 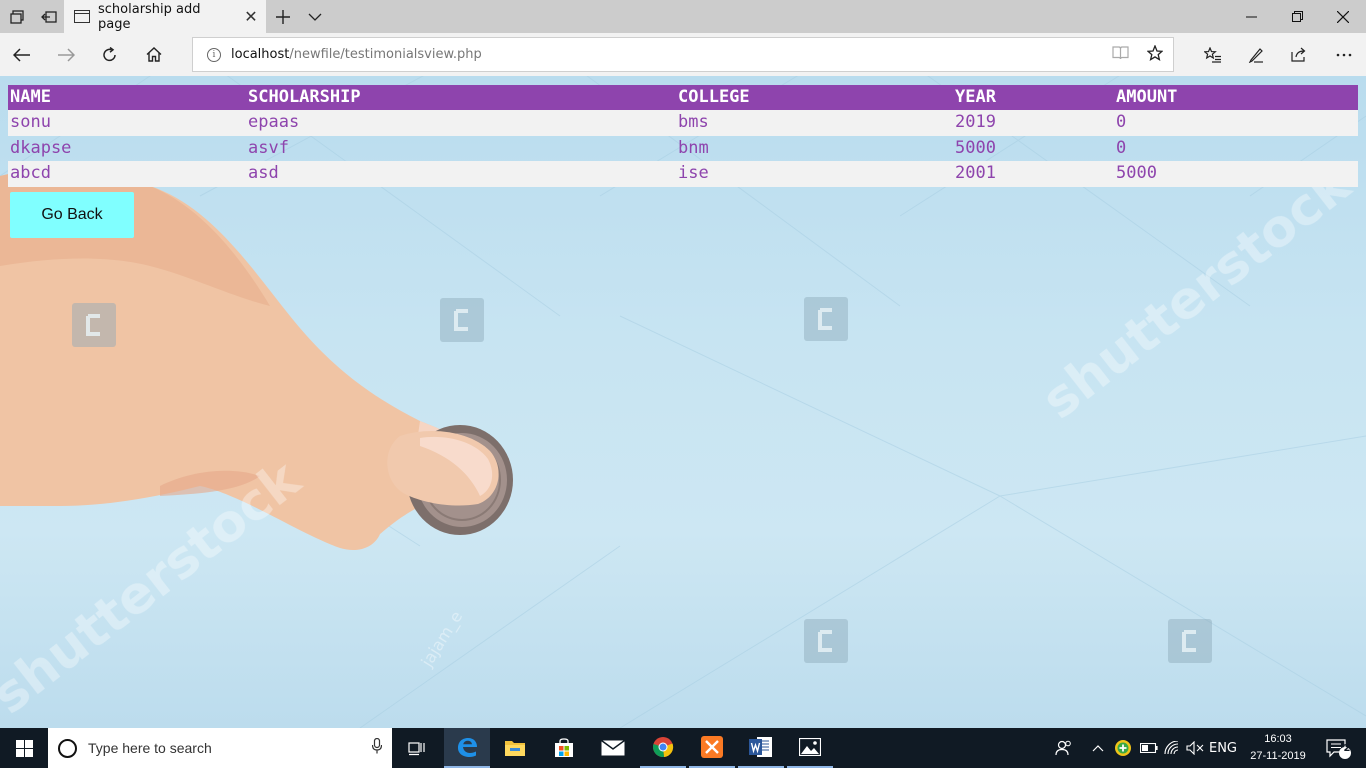 I want to click on column-header-name: NAME, so click(x=127, y=97).